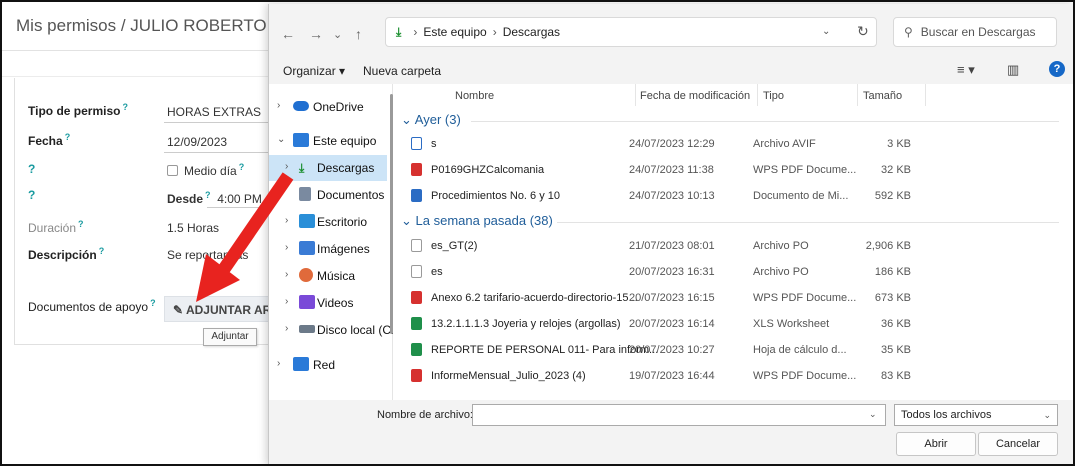  Describe the element at coordinates (671, 70) in the screenshot. I see `dialog-toolbar: Organizar ▾ Nueva carpeta ≡ ▾ ▥ ?` at that location.